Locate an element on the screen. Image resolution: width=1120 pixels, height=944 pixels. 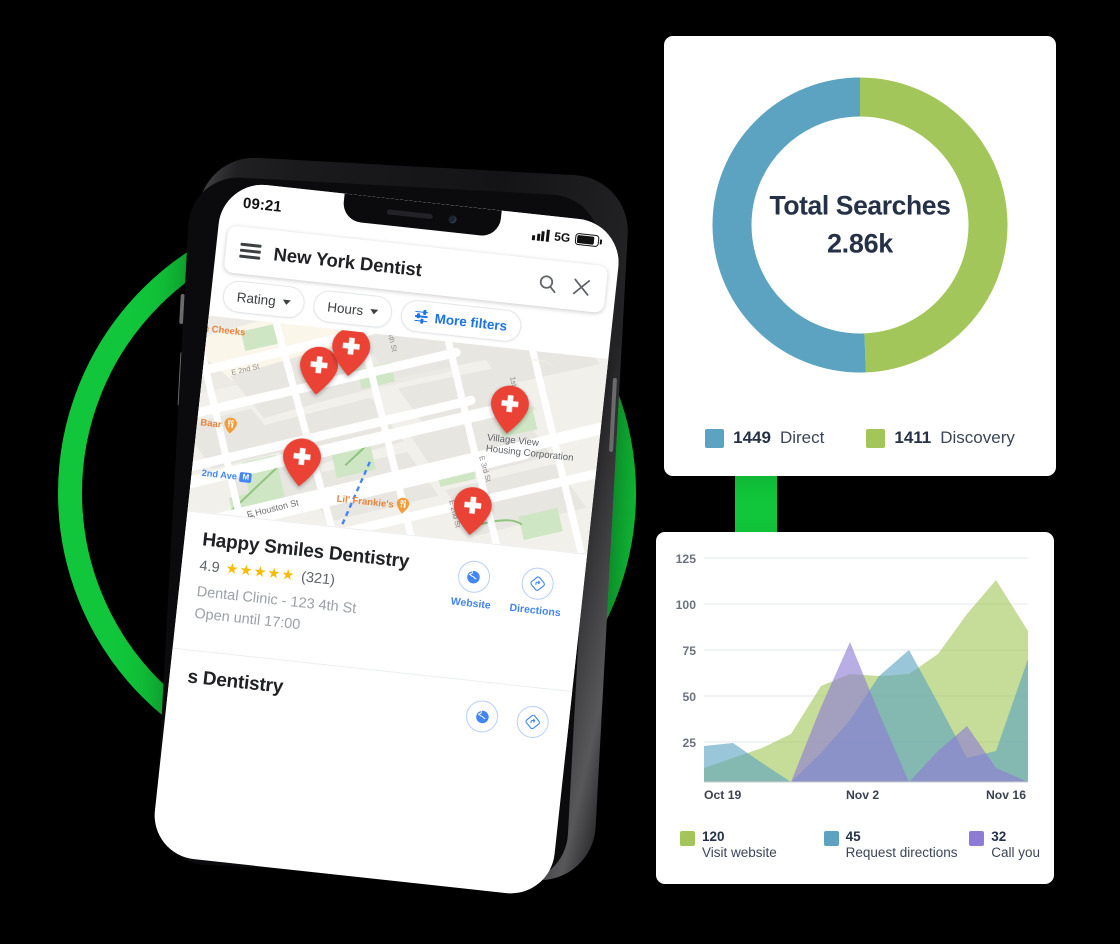
legend-item-direct: 1449 Direct is located at coordinates (764, 438).